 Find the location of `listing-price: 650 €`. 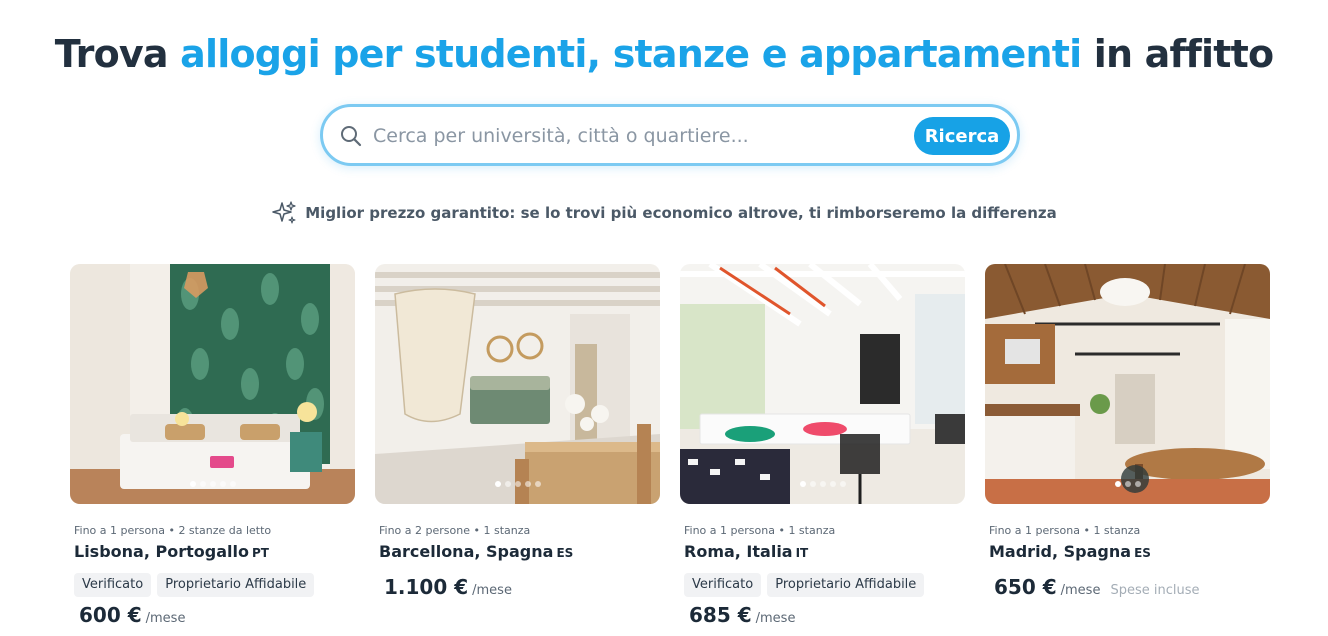

listing-price: 650 € is located at coordinates (1025, 587).